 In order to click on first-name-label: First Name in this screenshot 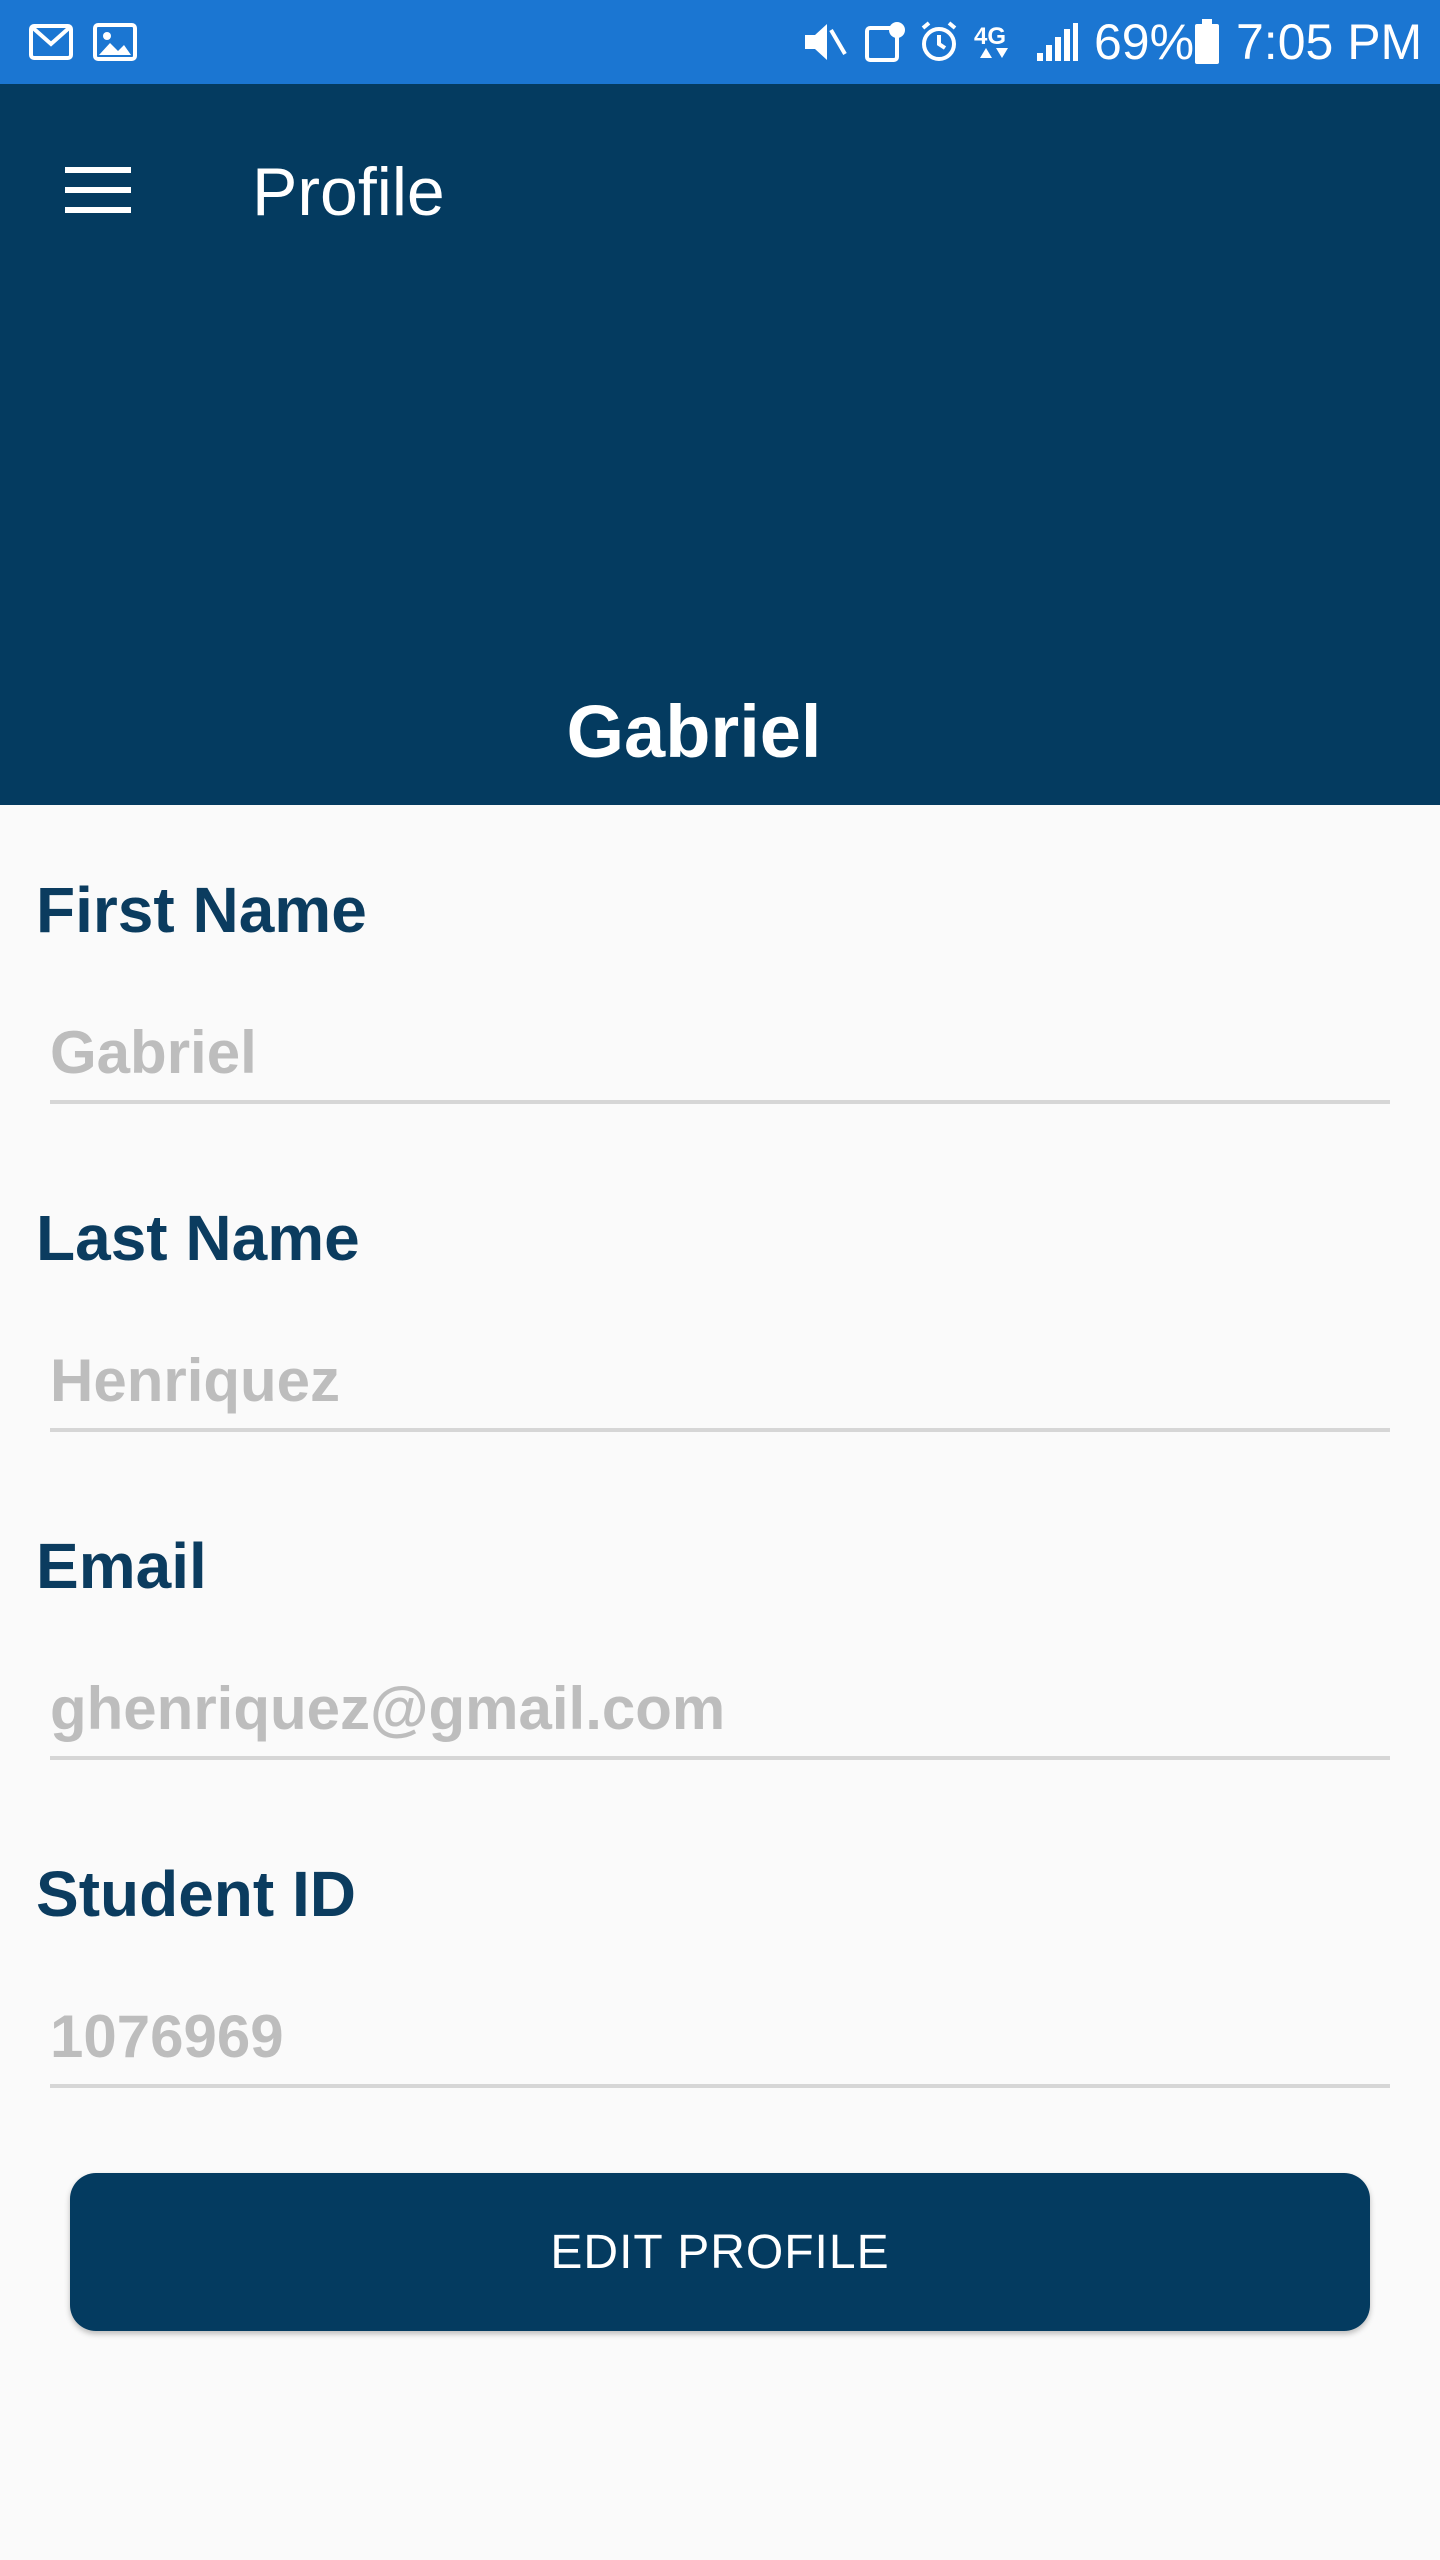, I will do `click(201, 910)`.